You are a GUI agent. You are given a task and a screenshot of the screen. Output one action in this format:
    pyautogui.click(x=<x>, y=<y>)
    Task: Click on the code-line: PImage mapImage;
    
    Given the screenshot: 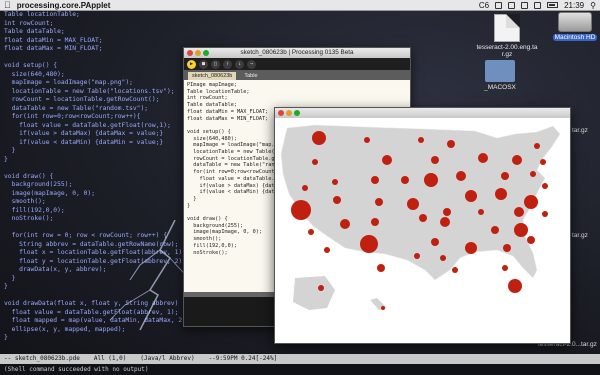 What is the action you would take?
    pyautogui.click(x=212, y=85)
    